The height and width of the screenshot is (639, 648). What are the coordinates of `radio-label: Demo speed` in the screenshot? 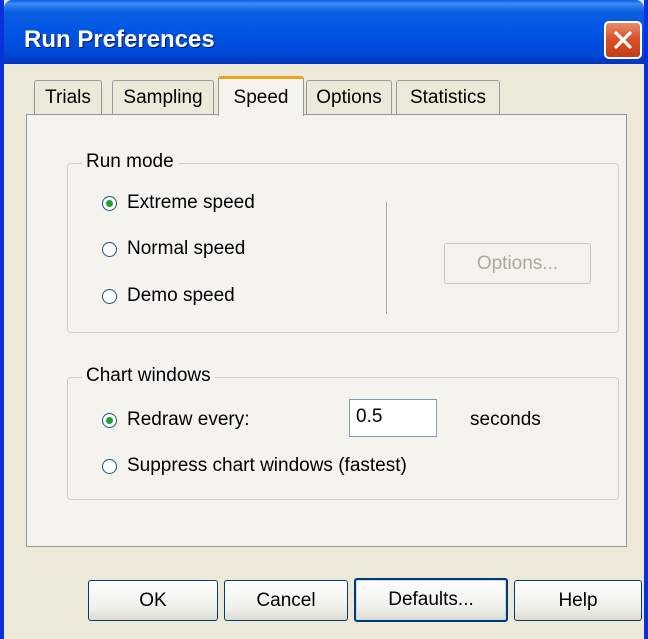 It's located at (181, 295).